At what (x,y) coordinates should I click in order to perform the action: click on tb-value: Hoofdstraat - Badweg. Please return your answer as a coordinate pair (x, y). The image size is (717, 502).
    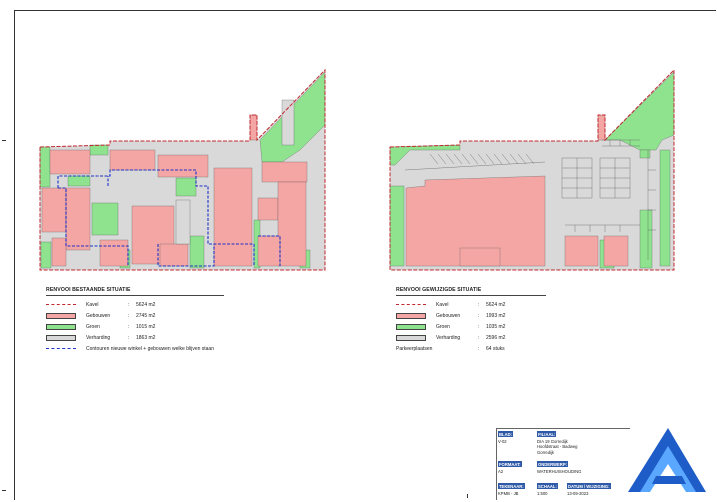
    Looking at the image, I should click on (557, 446).